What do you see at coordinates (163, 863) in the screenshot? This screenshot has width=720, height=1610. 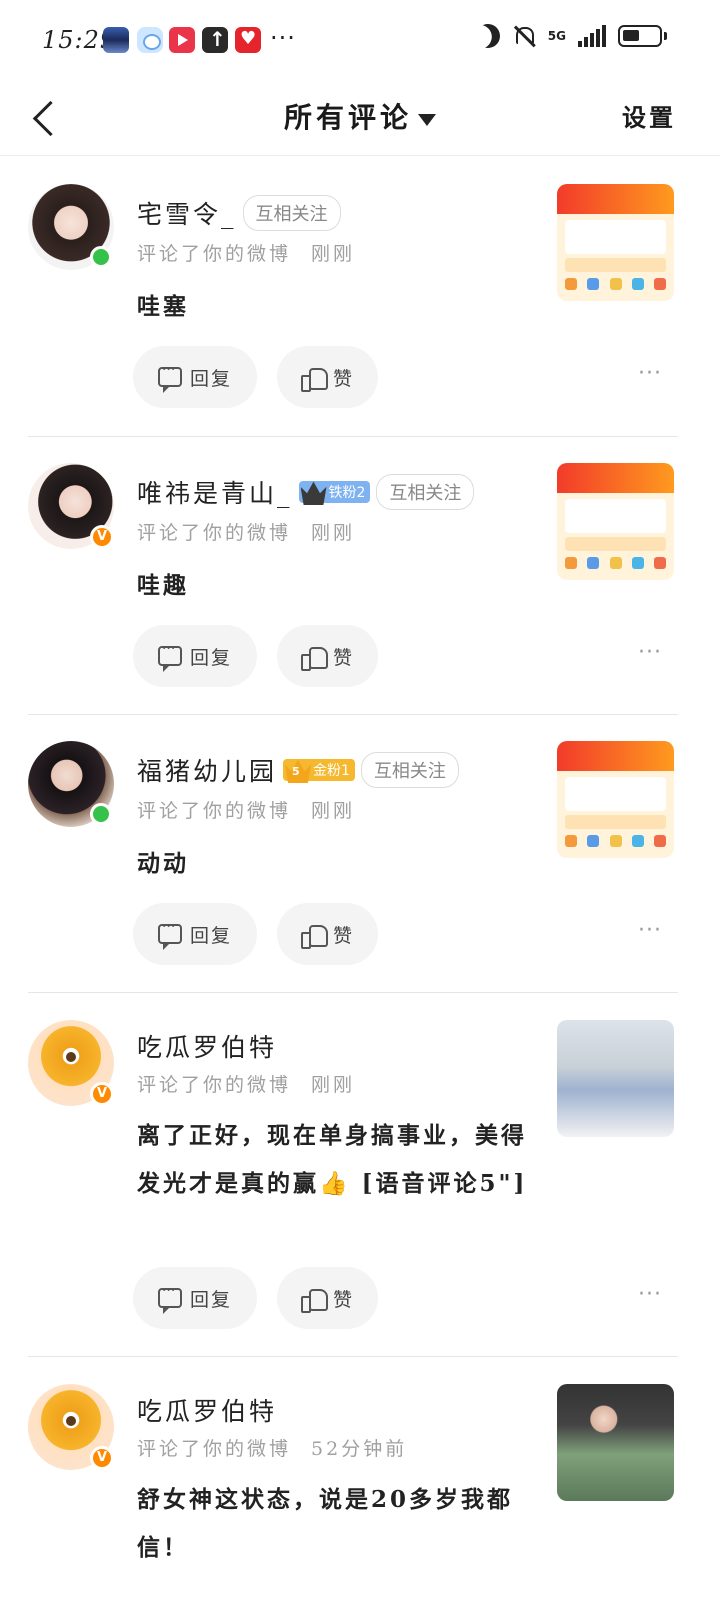 I see `comment-text: 动动` at bounding box center [163, 863].